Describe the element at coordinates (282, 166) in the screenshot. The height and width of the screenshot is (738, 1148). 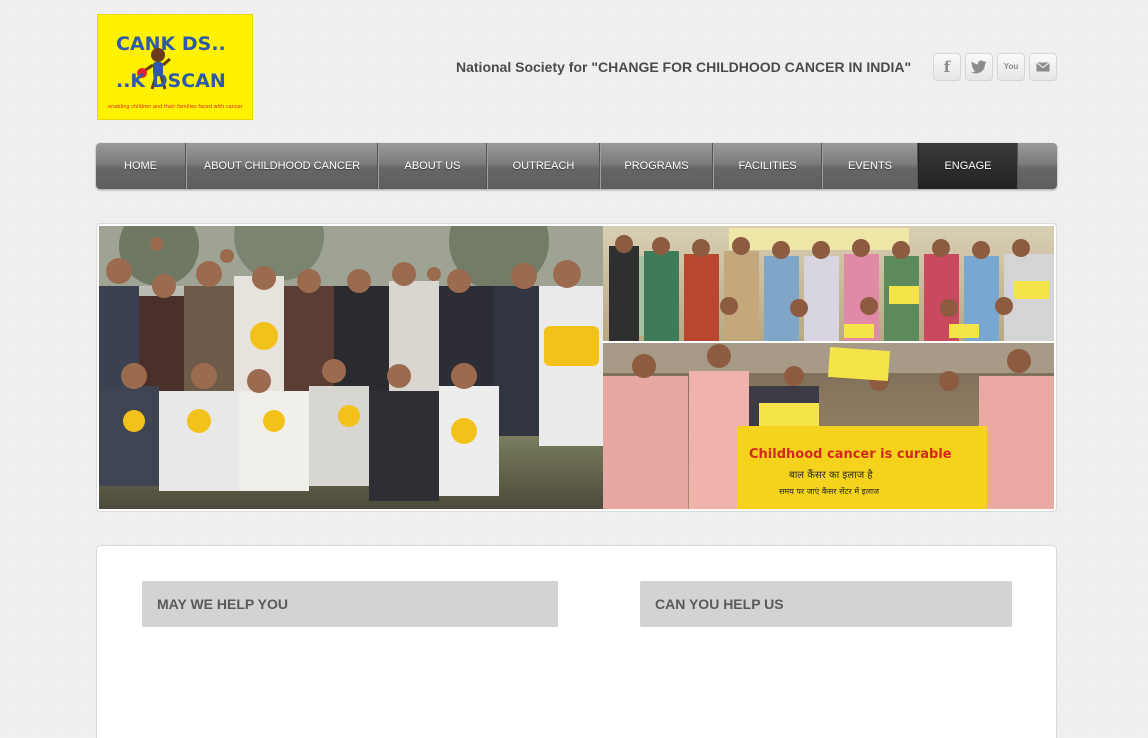
I see `nav-about-childhood-cancer: ABOUT CHILDHOOD CANCER` at that location.